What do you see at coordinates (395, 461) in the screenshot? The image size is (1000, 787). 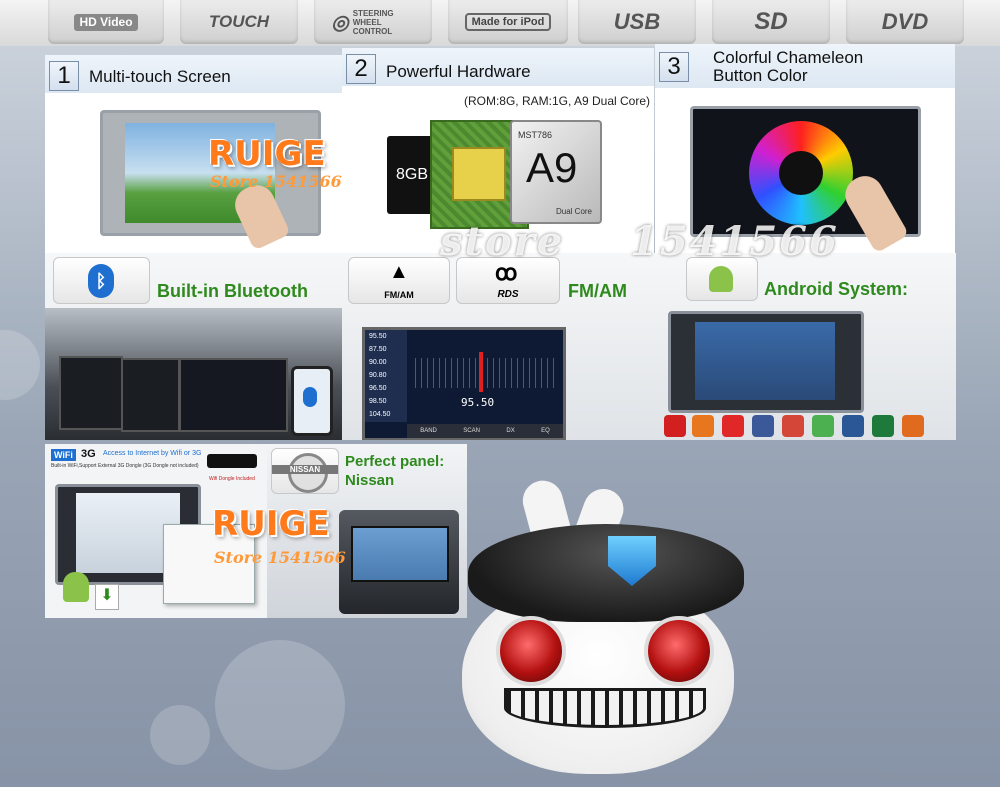 I see `nissan-line1: Perfect panel:` at bounding box center [395, 461].